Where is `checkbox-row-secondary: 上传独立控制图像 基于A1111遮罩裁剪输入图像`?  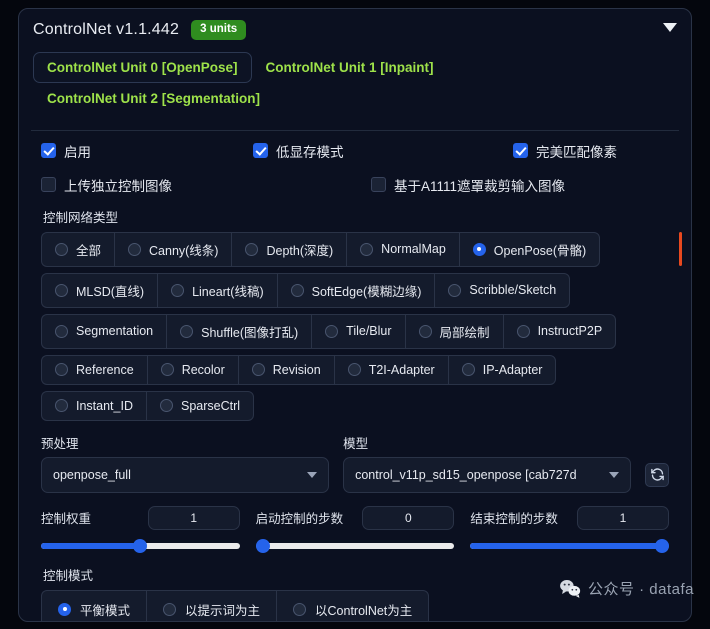 checkbox-row-secondary: 上传独立控制图像 基于A1111遮罩裁剪输入图像 is located at coordinates (355, 185).